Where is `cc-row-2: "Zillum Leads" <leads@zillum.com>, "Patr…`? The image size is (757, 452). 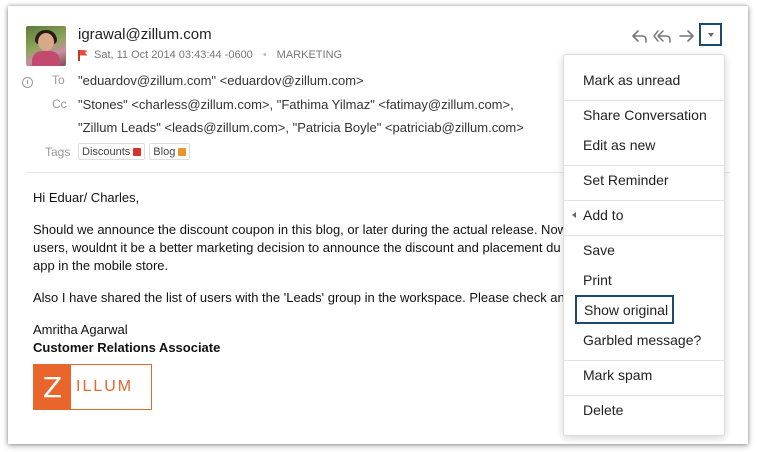 cc-row-2: "Zillum Leads" <leads@zillum.com>, "Patr… is located at coordinates (273, 127).